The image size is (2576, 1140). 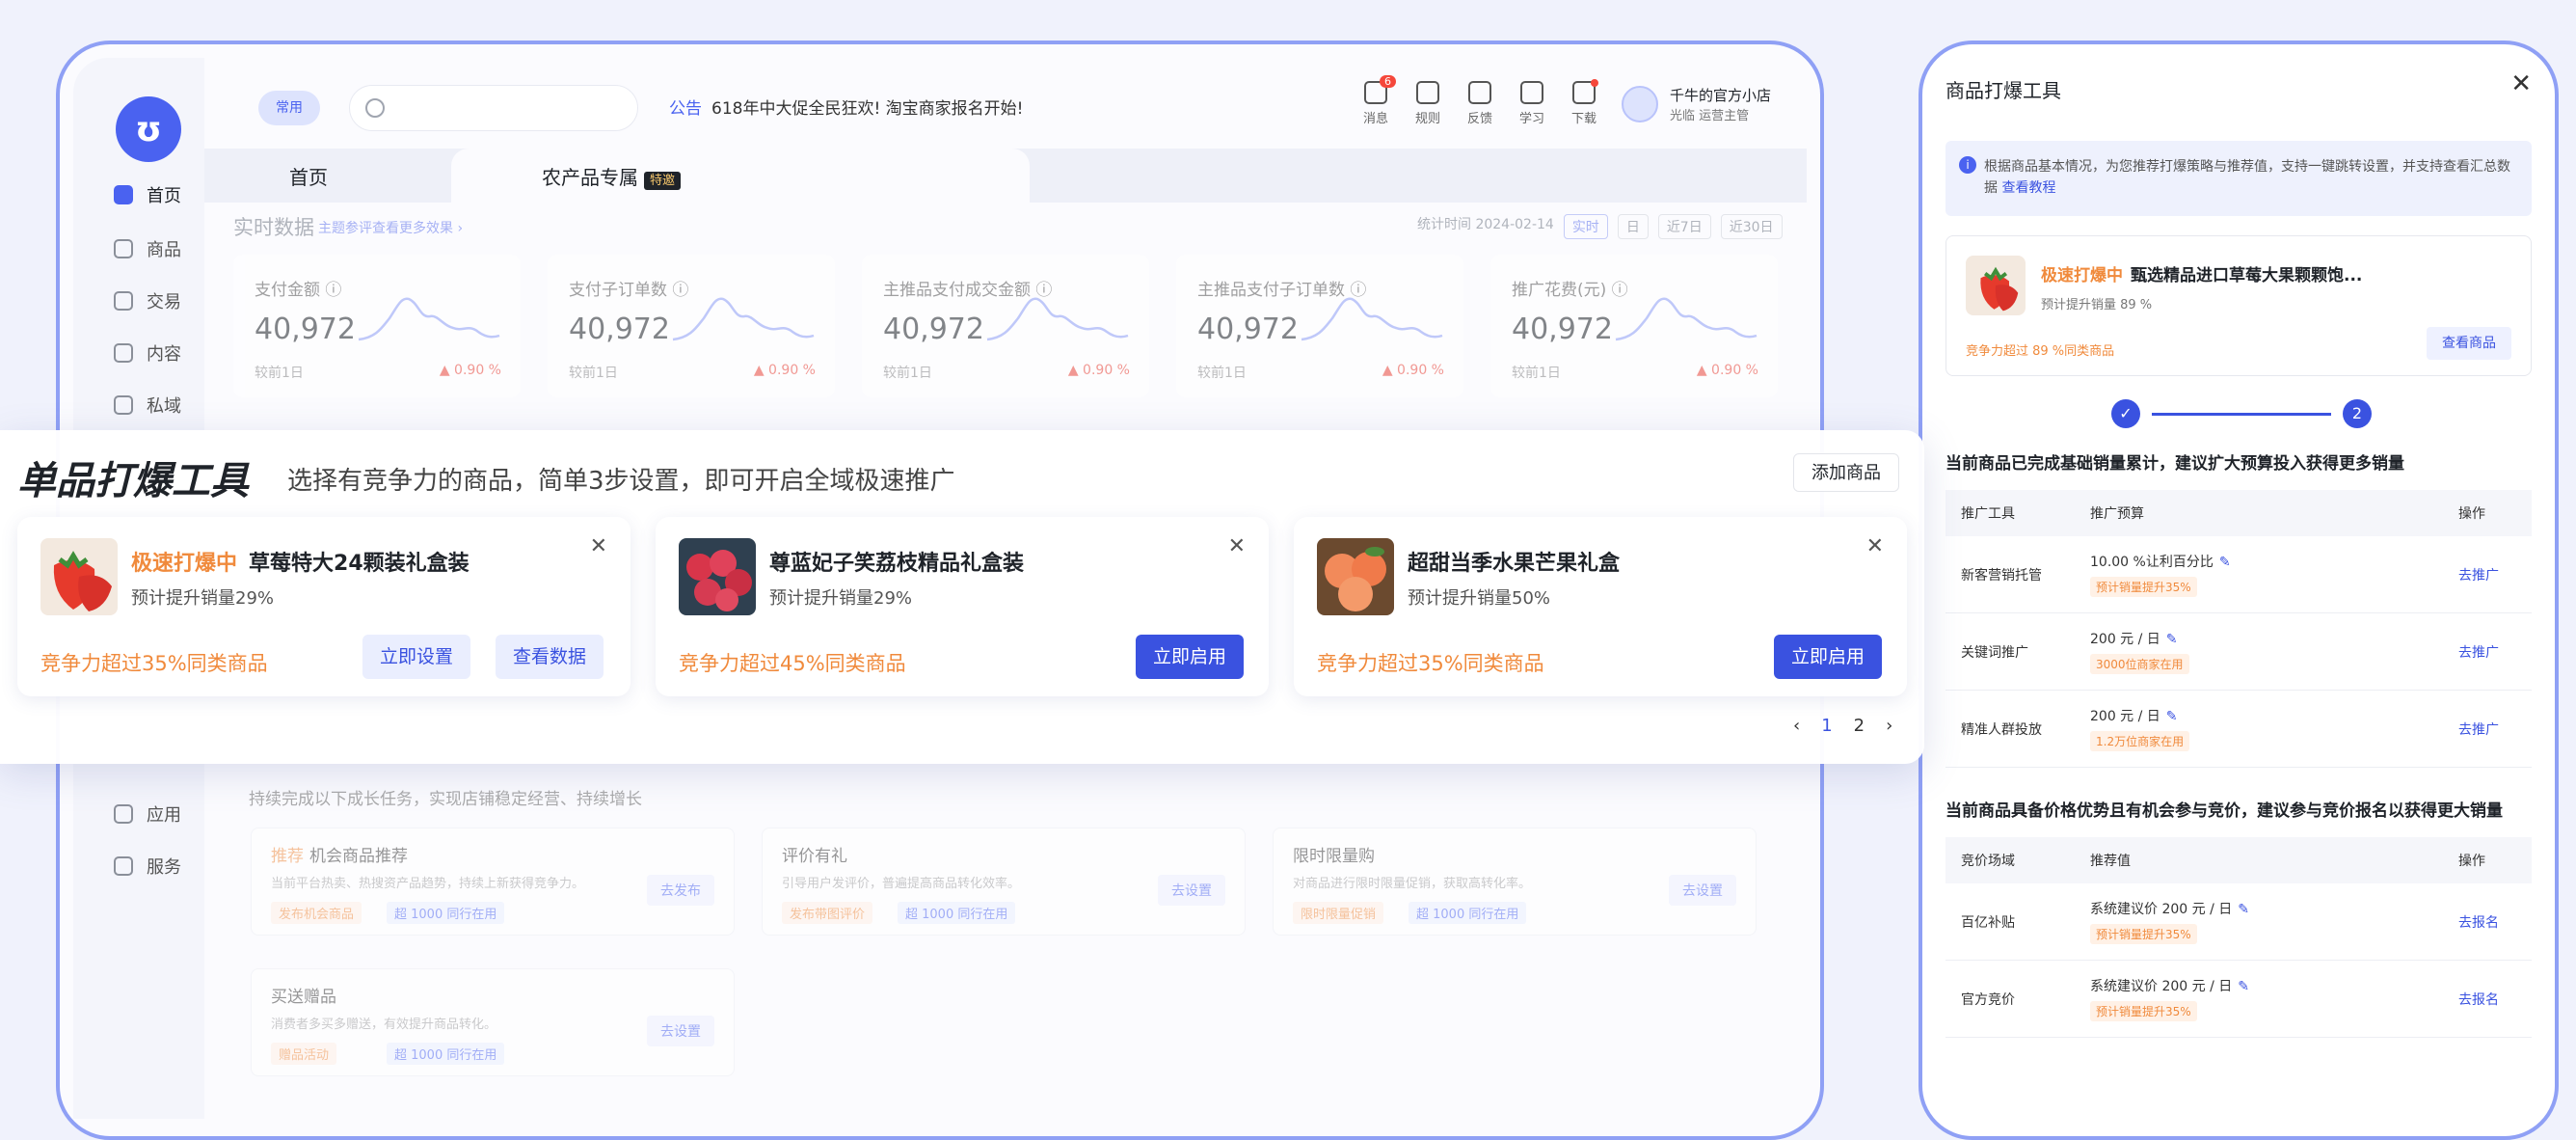 I want to click on metric-card: 支付金额 ⓘ 40,972 较前1日 ▲ 0.90 %, so click(x=377, y=326).